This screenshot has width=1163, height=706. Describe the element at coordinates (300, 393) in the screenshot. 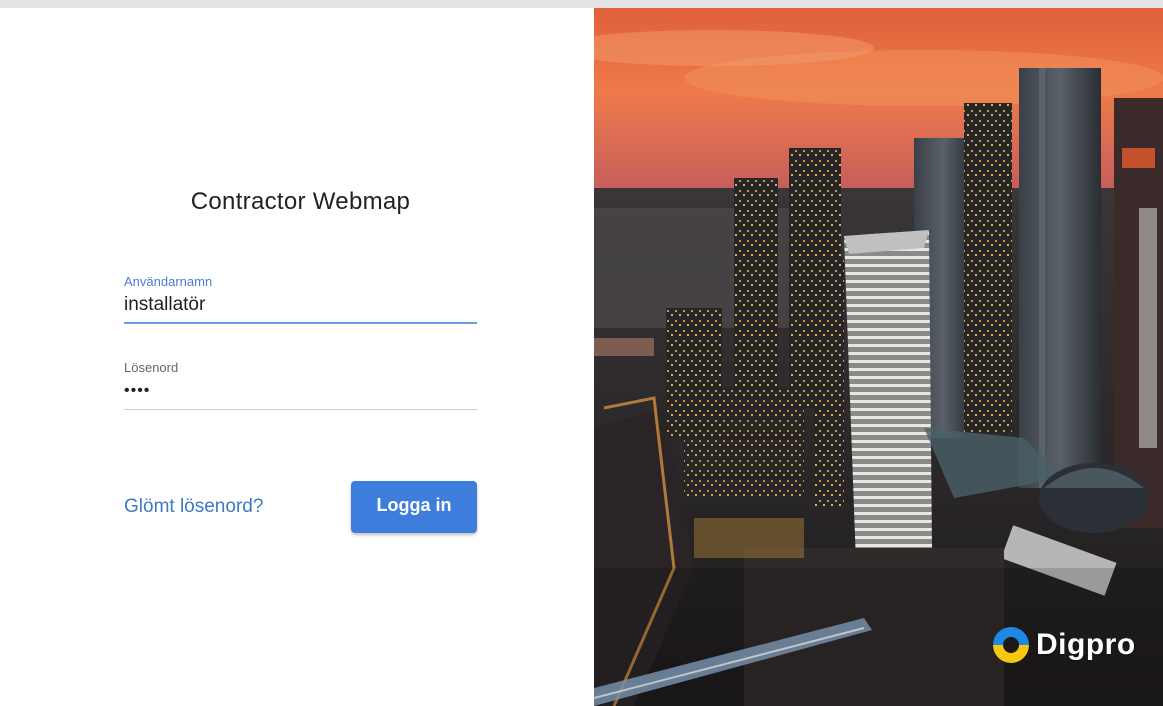

I see `password-input` at that location.